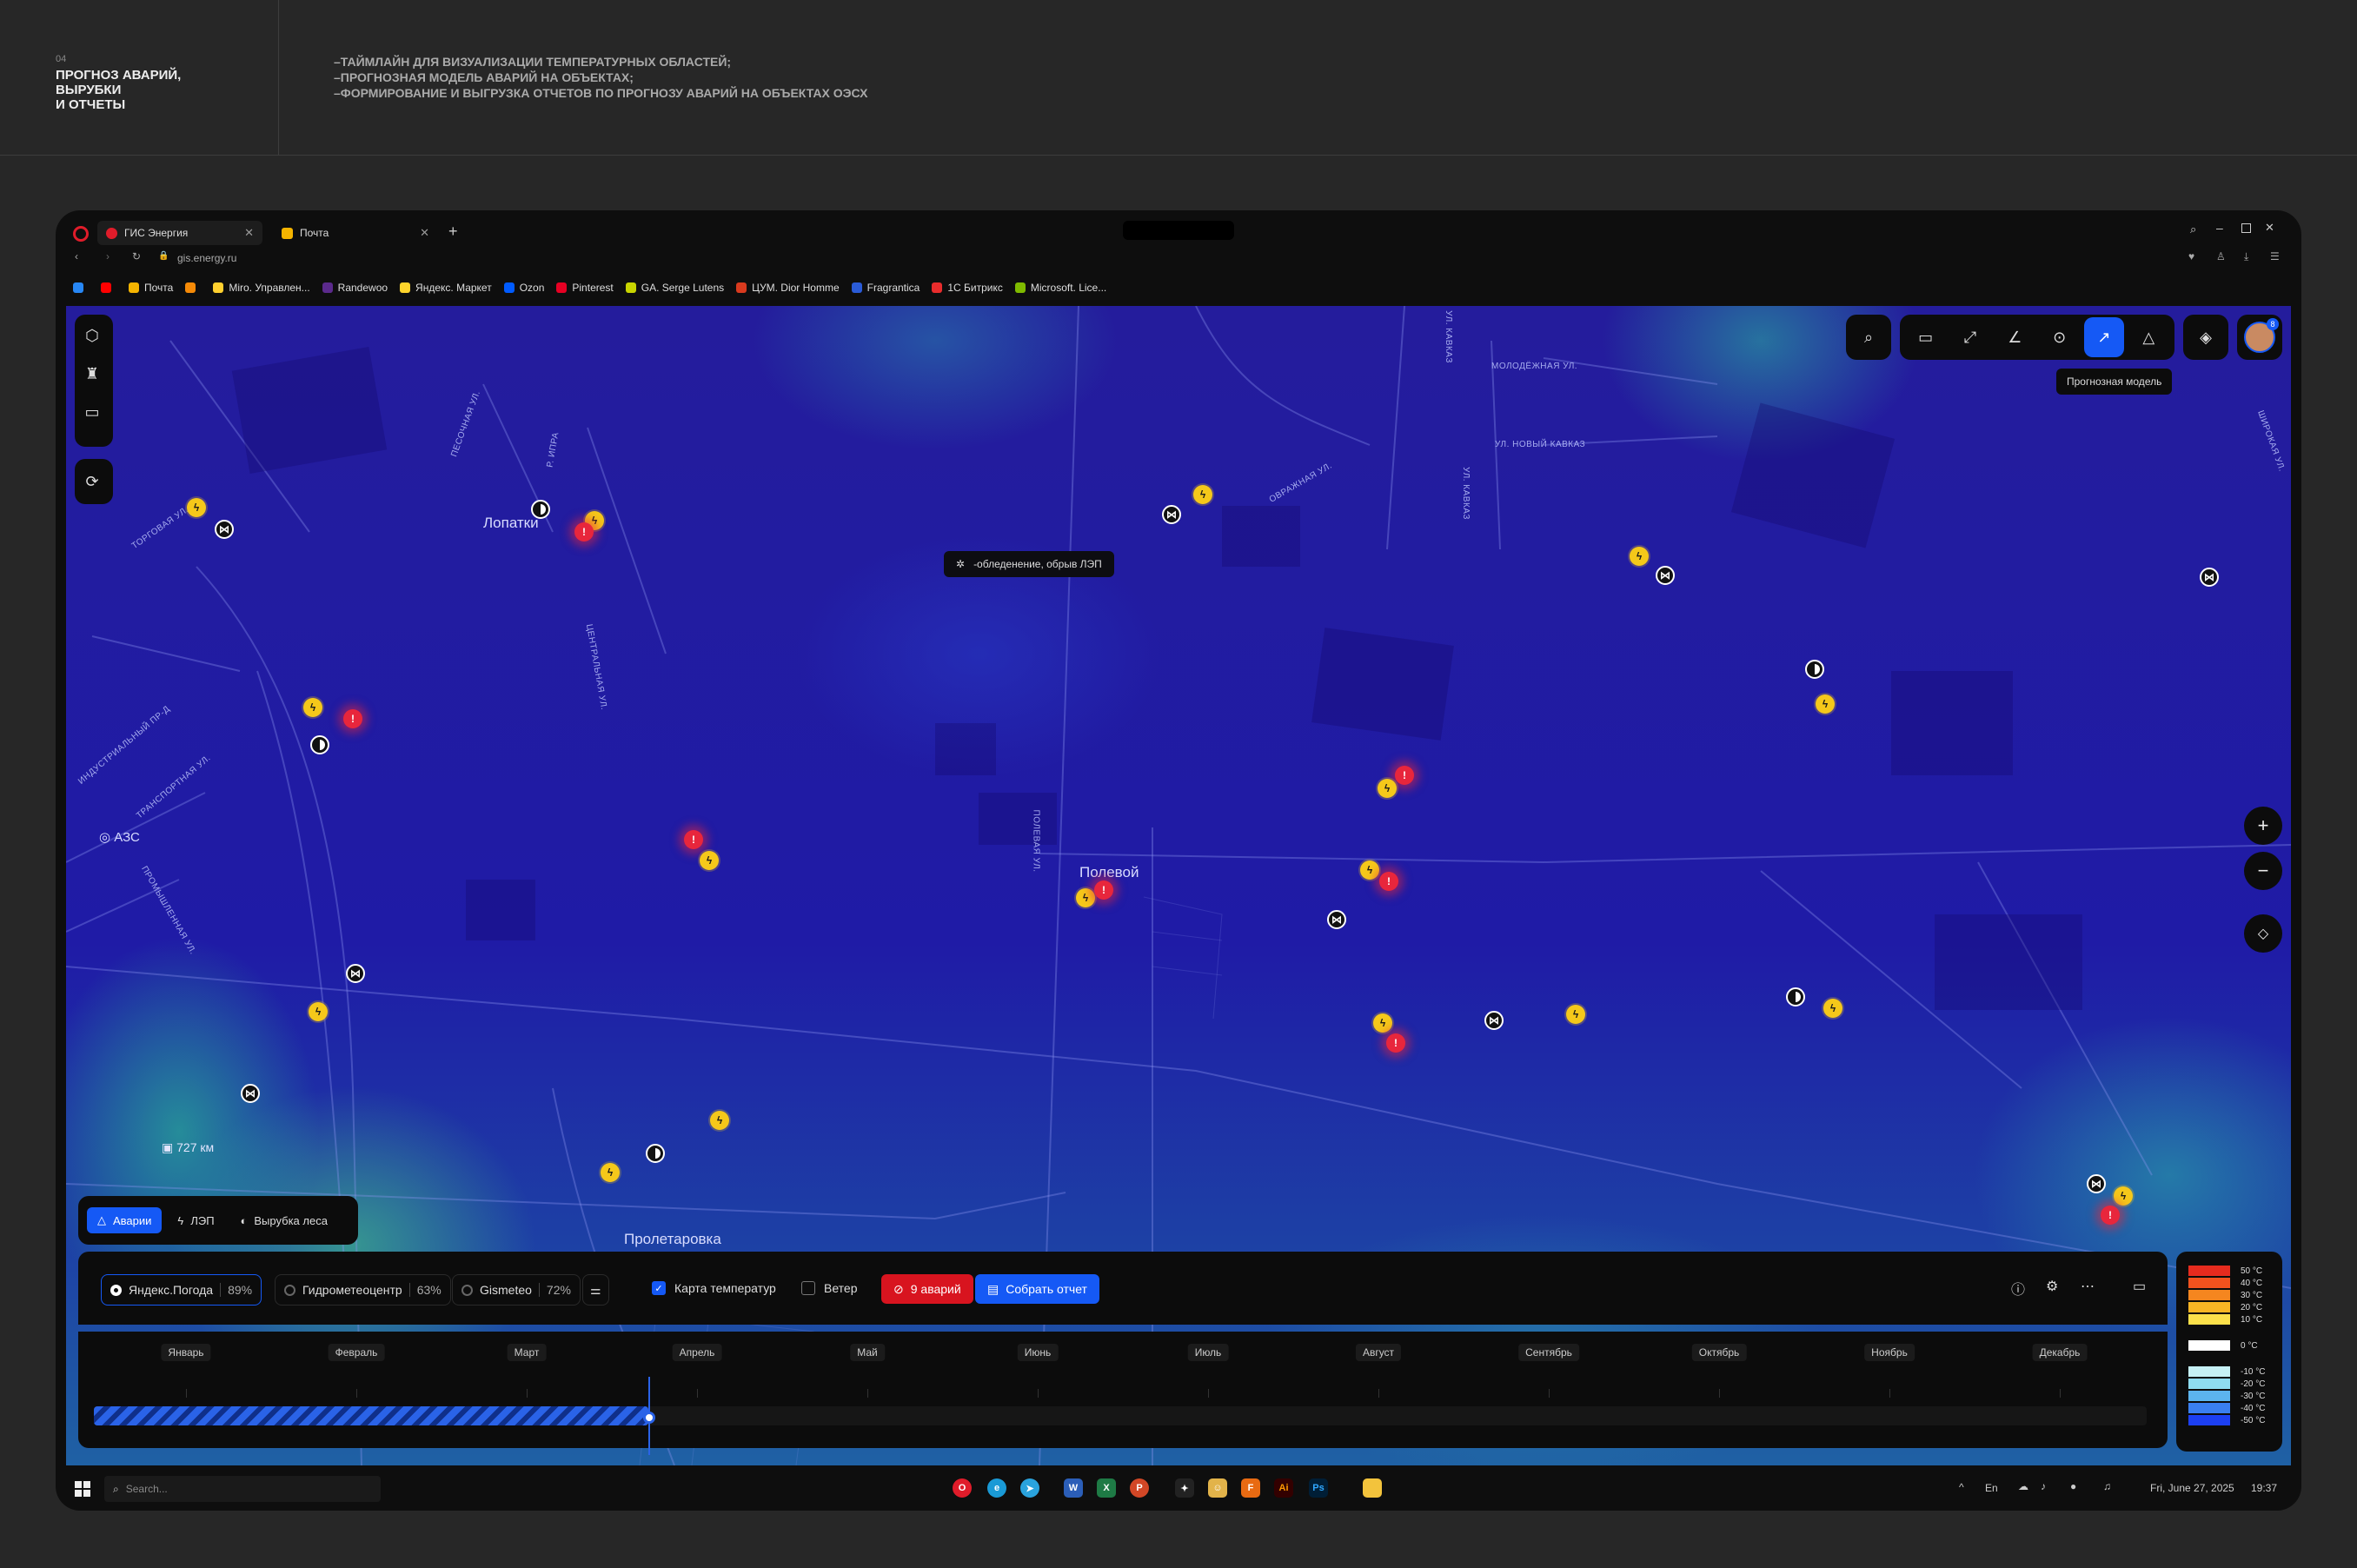 The height and width of the screenshot is (1568, 2357). What do you see at coordinates (885, 288) in the screenshot?
I see `bookmark-item: Fragrantica` at bounding box center [885, 288].